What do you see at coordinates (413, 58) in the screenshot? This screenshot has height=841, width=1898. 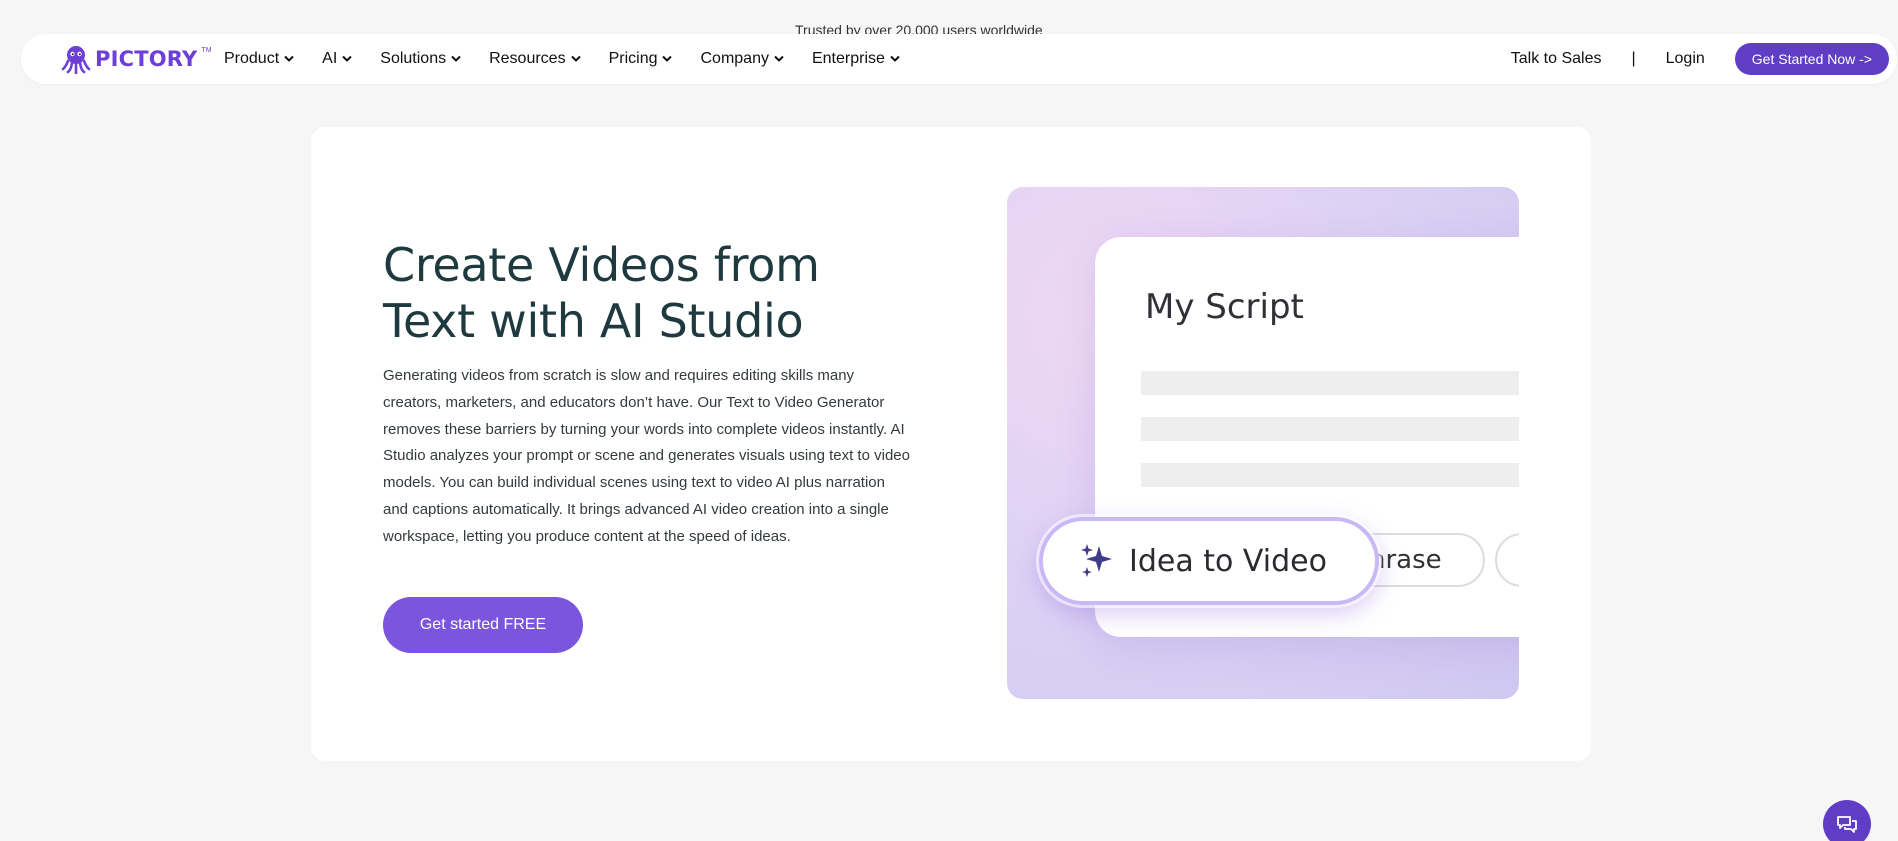 I see `nav-item-label: Solutions` at bounding box center [413, 58].